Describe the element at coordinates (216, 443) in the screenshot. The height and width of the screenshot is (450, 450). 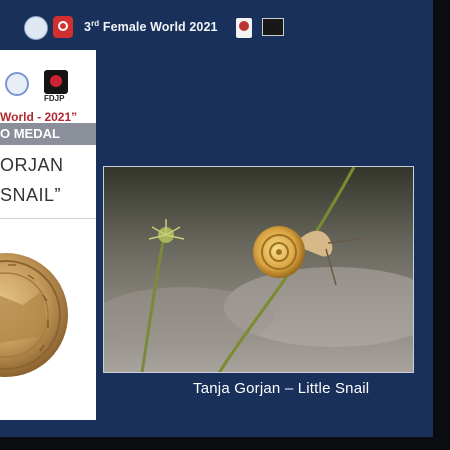
I see `screen-edge-bottom` at that location.